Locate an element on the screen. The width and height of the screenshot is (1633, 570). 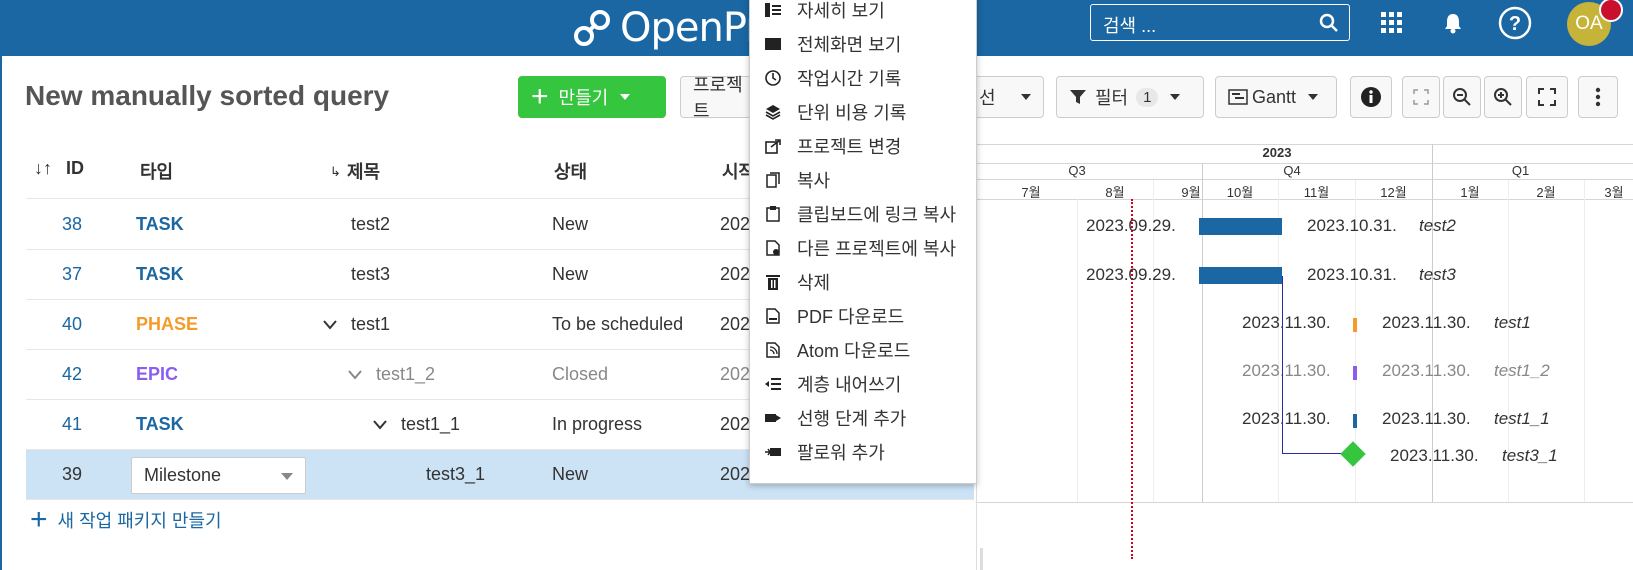
gantt-resize-handle is located at coordinates (981, 559).